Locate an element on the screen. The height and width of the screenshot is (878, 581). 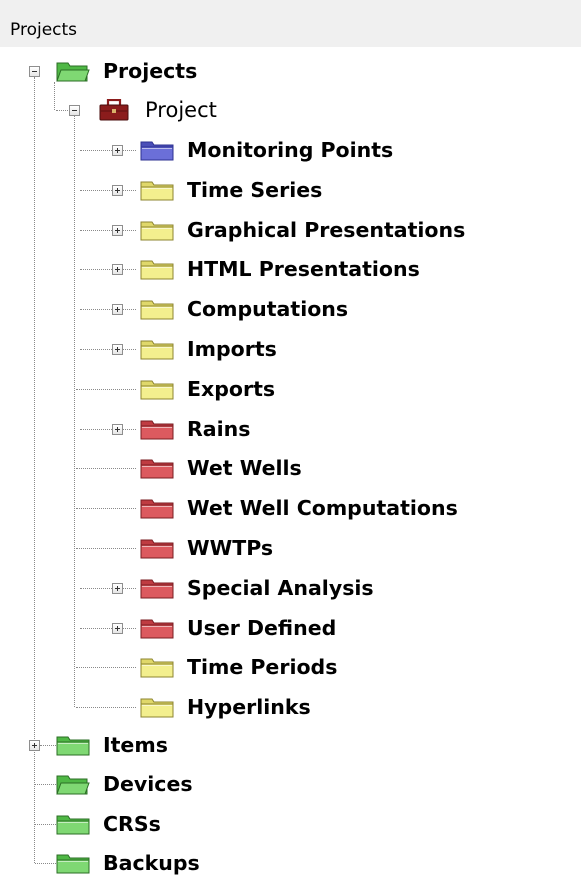
expand-html-presentations-toggle is located at coordinates (117, 269).